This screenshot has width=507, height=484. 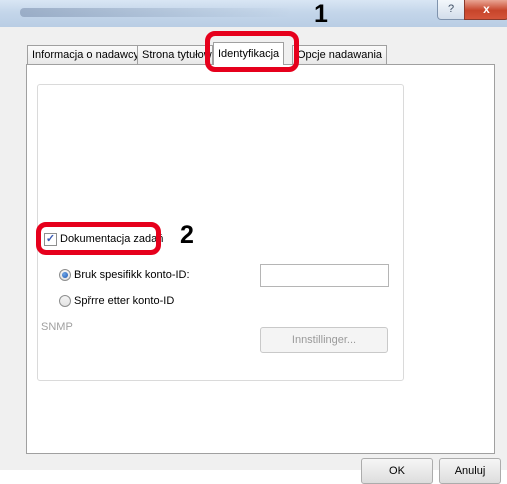 I want to click on radio-selected-dot-icon, so click(x=65, y=275).